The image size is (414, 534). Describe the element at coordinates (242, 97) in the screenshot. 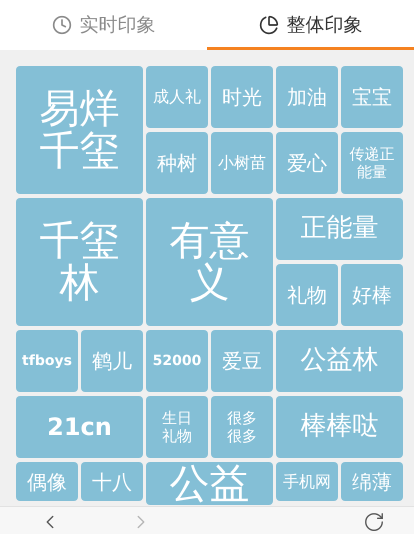

I see `tag-tile: 时光` at that location.